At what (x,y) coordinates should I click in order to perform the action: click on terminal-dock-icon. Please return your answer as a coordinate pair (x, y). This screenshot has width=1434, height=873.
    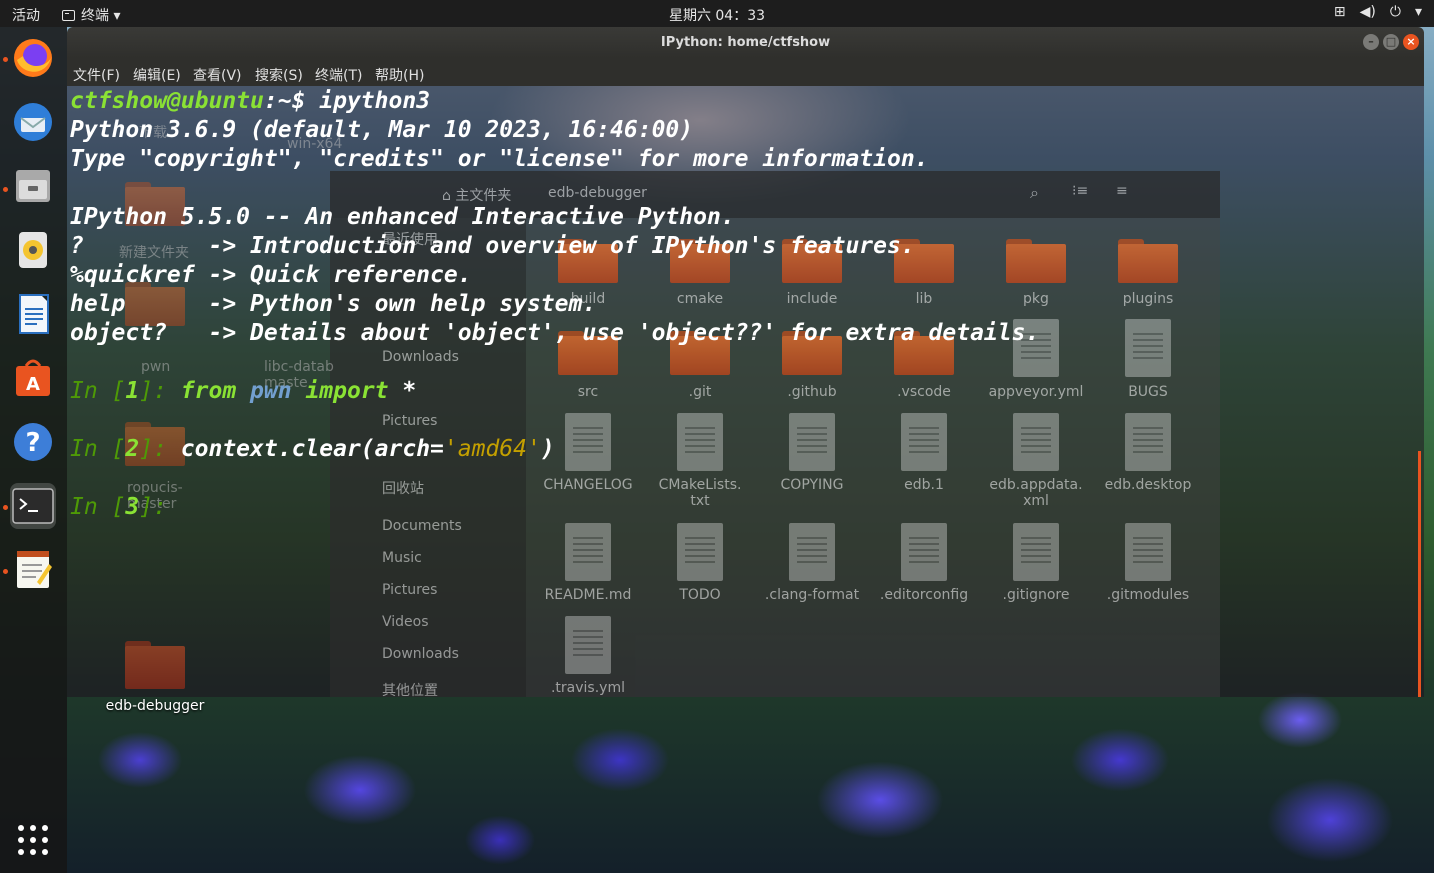
    Looking at the image, I should click on (33, 506).